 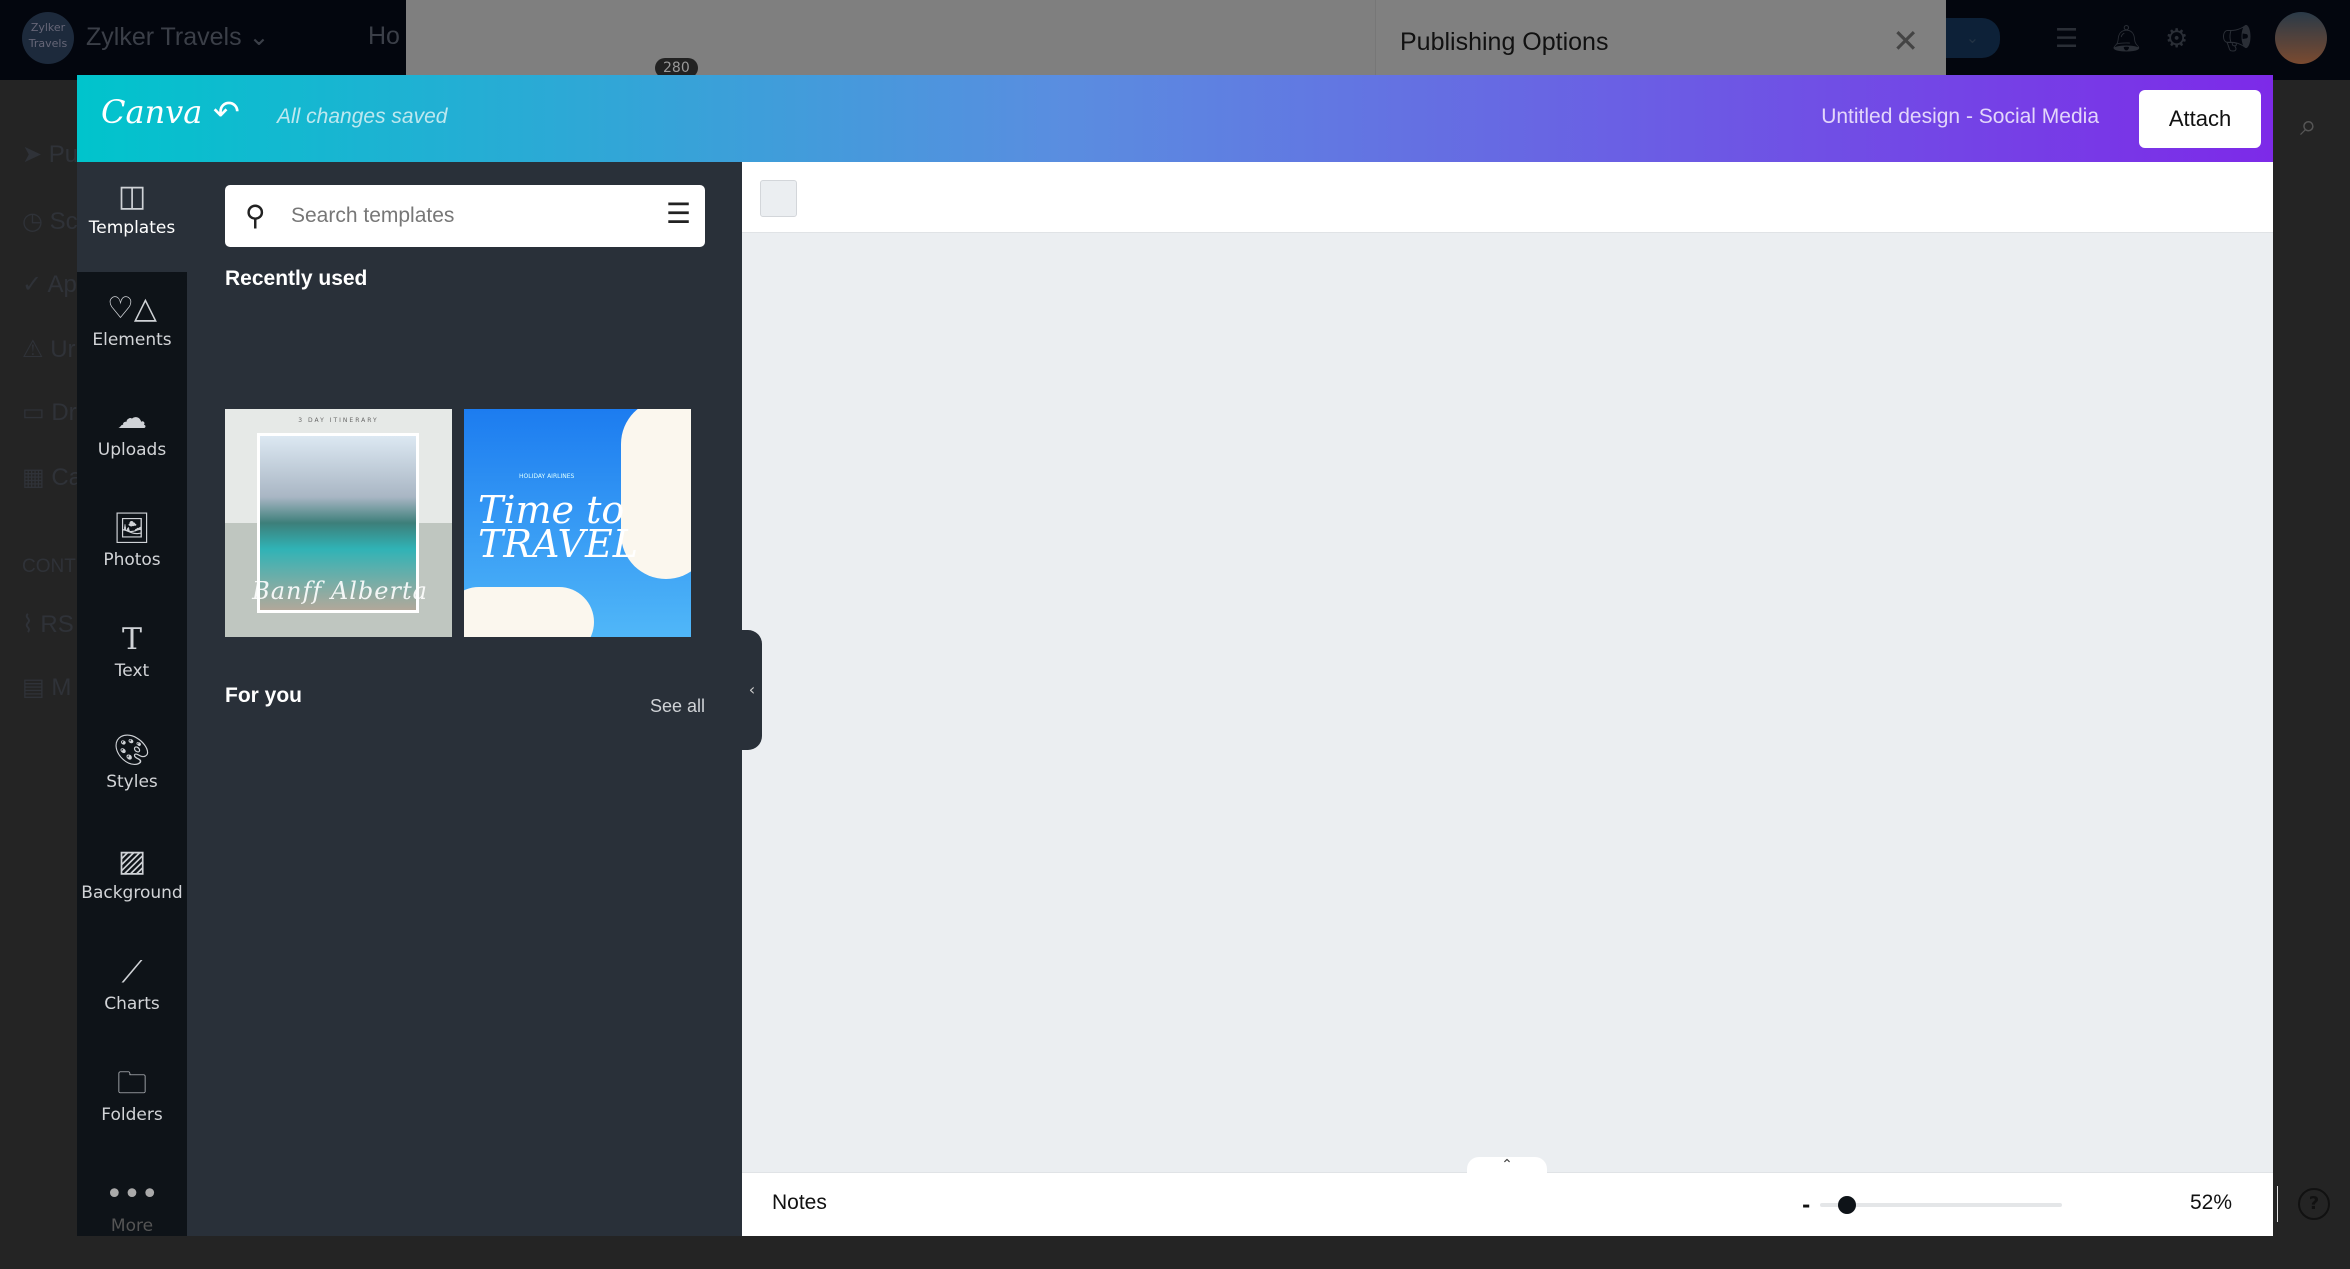 I want to click on search-input, so click(x=471, y=216).